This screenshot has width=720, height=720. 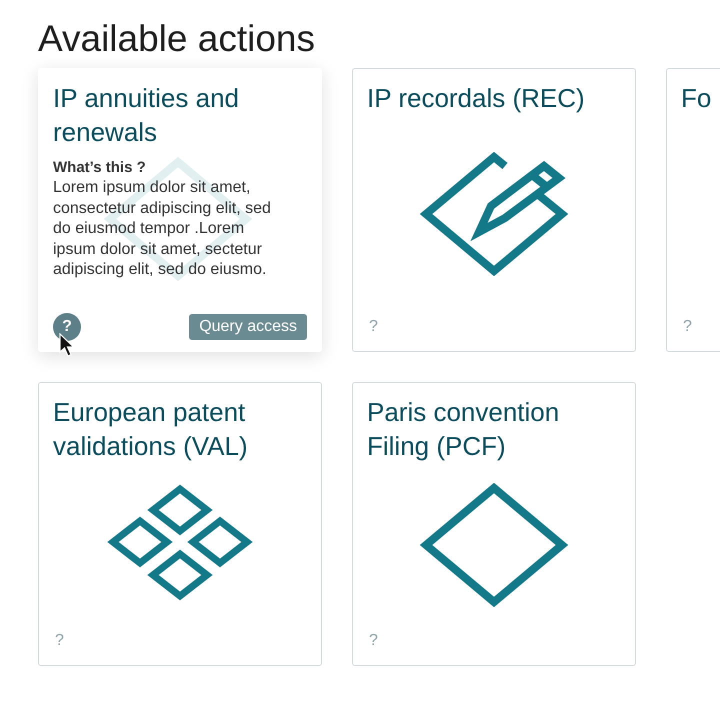 What do you see at coordinates (151, 429) in the screenshot?
I see `card-title: European patent validations (VAL)` at bounding box center [151, 429].